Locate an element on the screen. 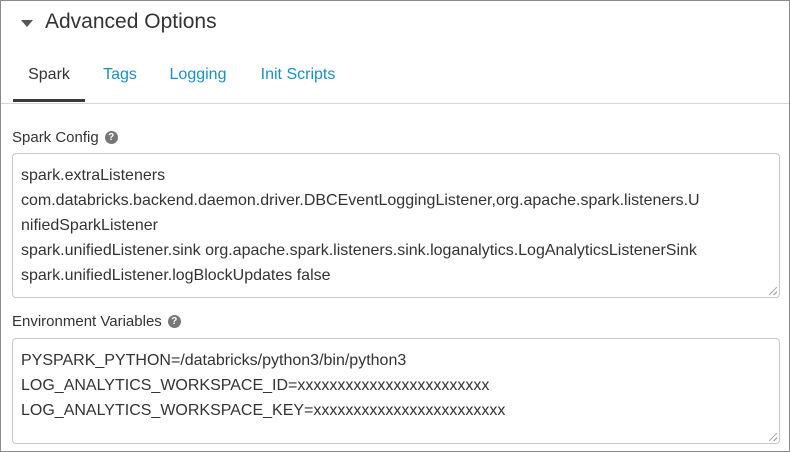 The width and height of the screenshot is (790, 452). tab-spark: Spark is located at coordinates (49, 80).